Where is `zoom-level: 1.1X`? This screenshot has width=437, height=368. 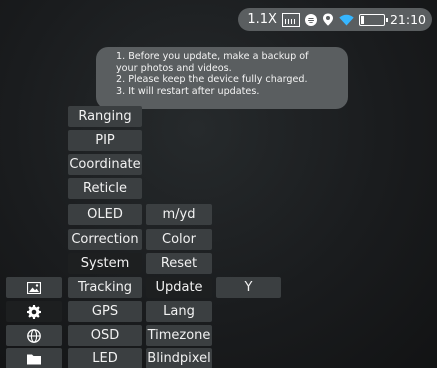
zoom-level: 1.1X is located at coordinates (262, 19).